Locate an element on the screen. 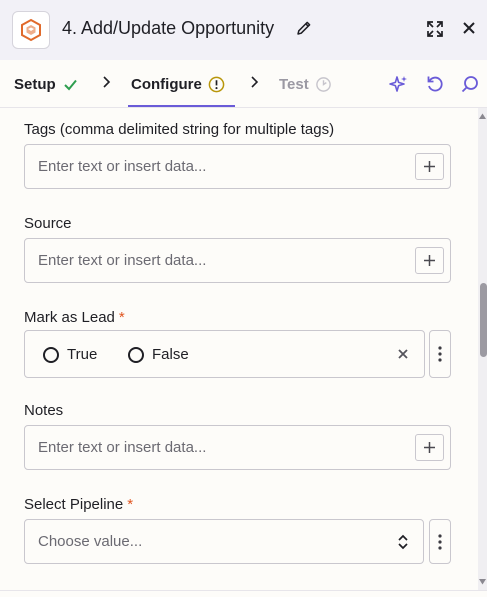 The height and width of the screenshot is (597, 487). refresh-icon is located at coordinates (435, 84).